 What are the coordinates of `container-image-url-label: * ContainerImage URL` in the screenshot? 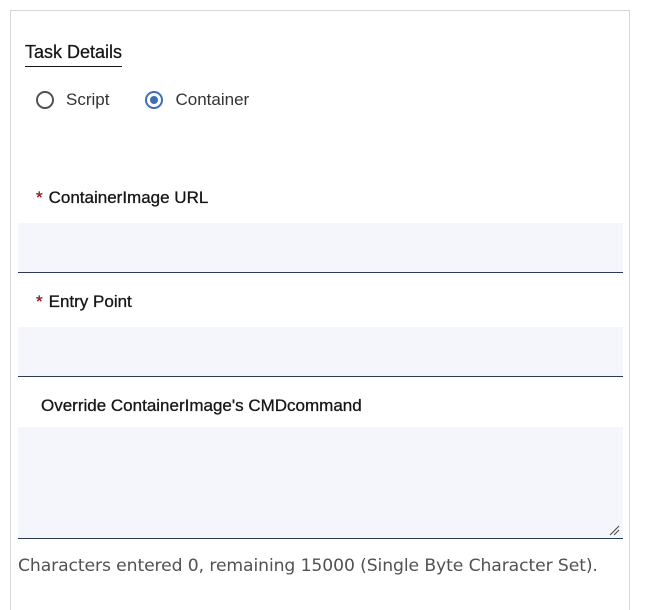 It's located at (122, 198).